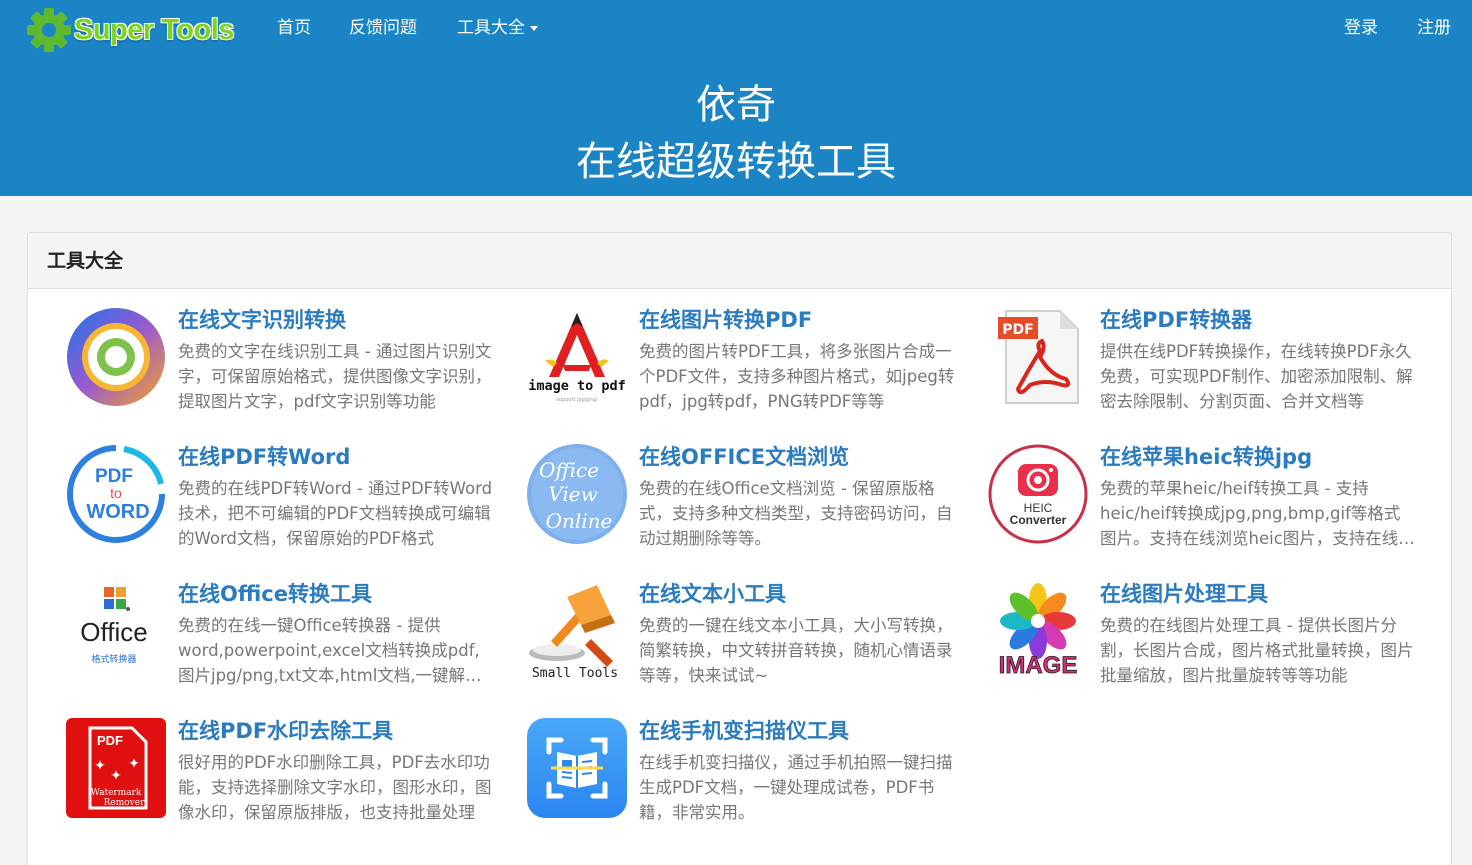  Describe the element at coordinates (736, 105) in the screenshot. I see `hero-title: 依奇` at that location.